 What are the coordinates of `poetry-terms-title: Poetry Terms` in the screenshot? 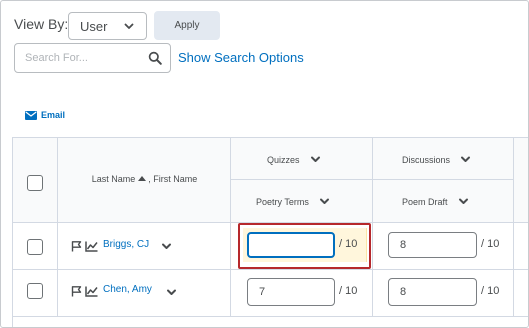 It's located at (293, 201).